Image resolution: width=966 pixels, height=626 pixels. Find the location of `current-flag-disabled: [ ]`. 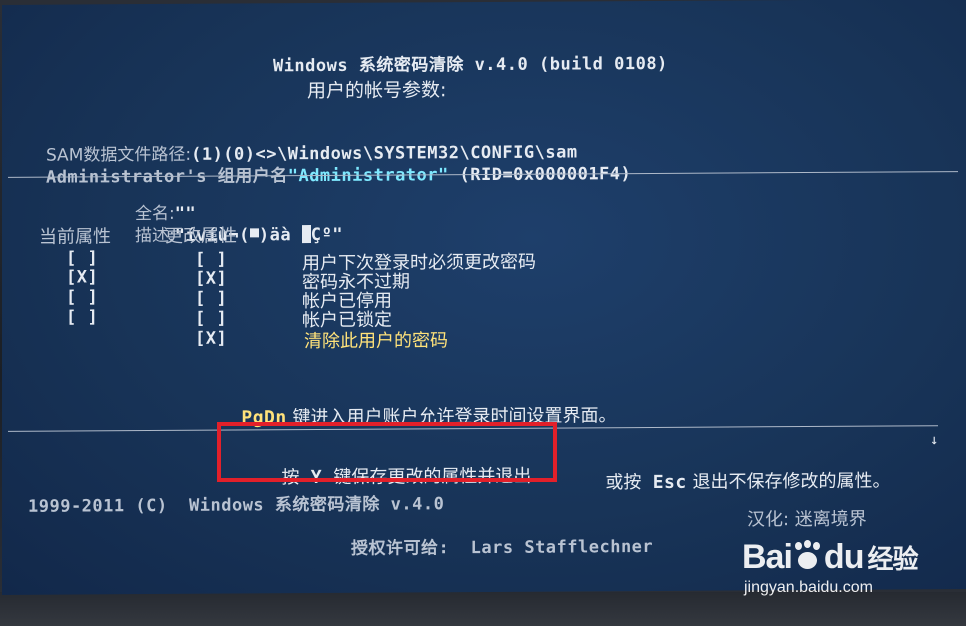

current-flag-disabled: [ ] is located at coordinates (82, 297).